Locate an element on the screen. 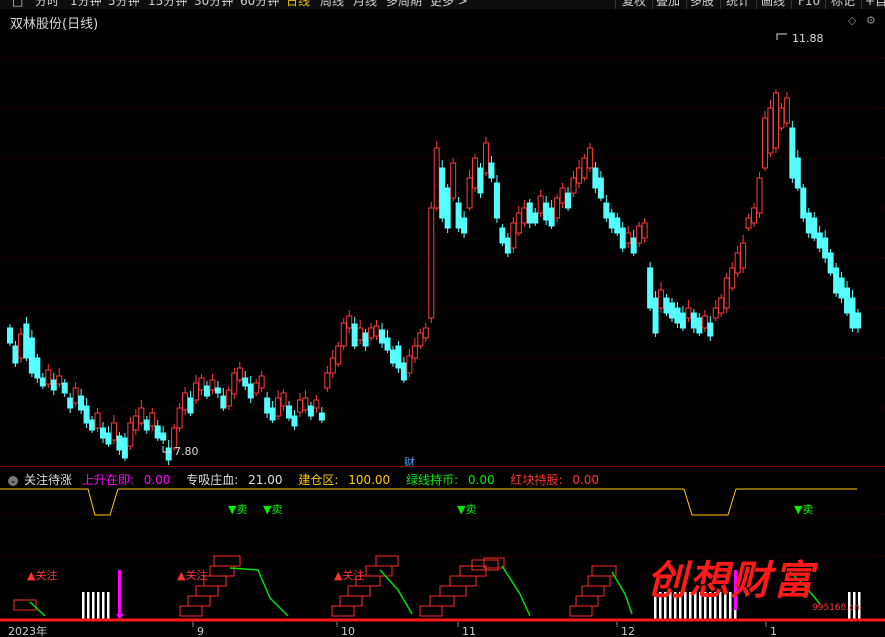  tab-intraday: 分时 is located at coordinates (47, 4).